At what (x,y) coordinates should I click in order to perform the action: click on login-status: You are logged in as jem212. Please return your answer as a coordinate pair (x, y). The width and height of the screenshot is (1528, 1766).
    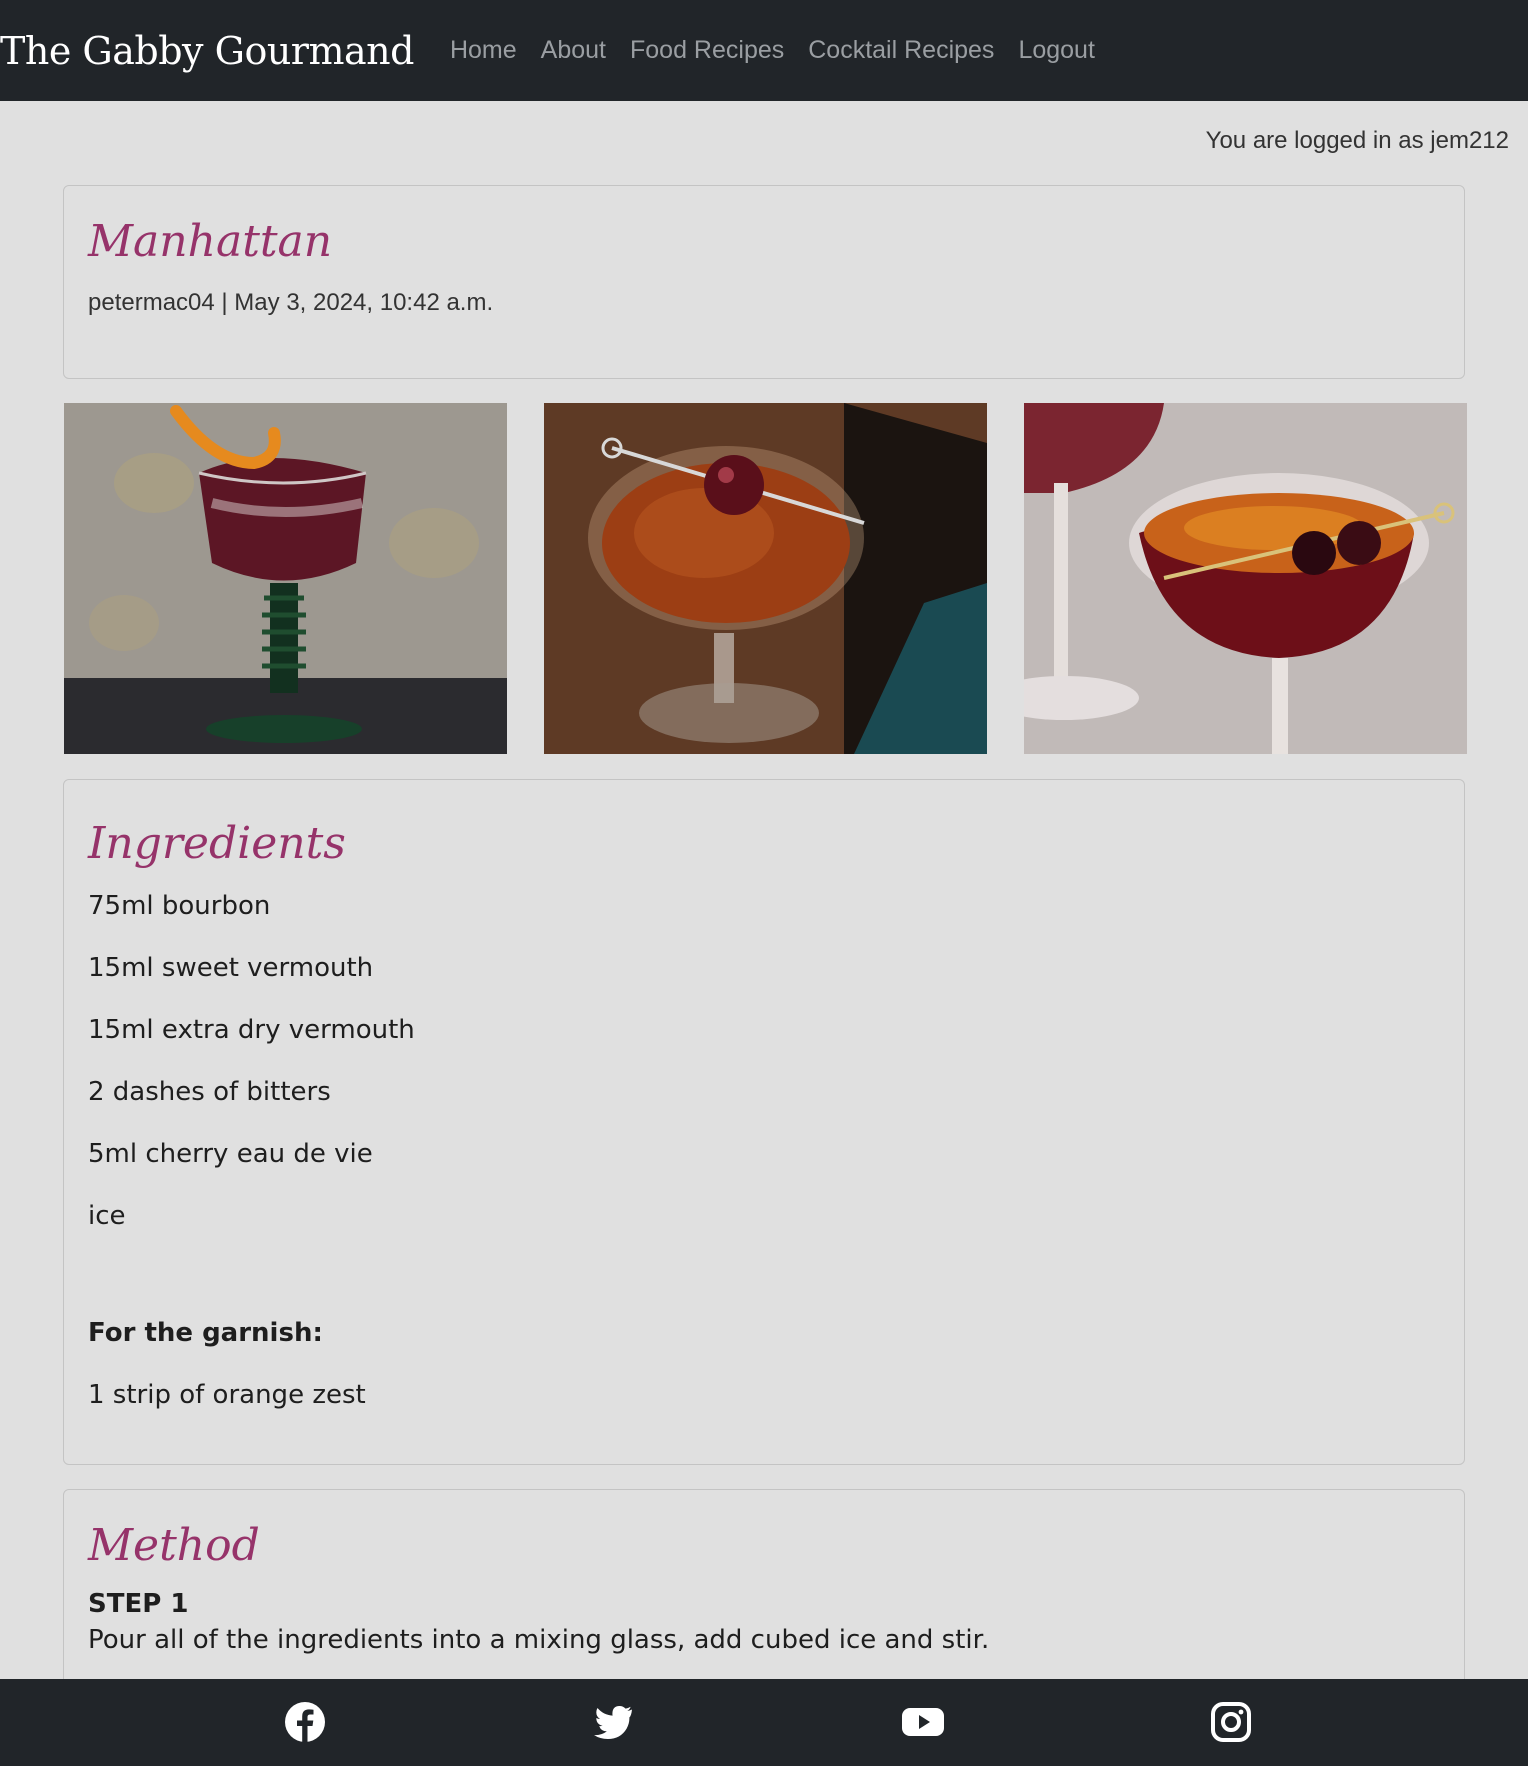
    Looking at the image, I should click on (1357, 140).